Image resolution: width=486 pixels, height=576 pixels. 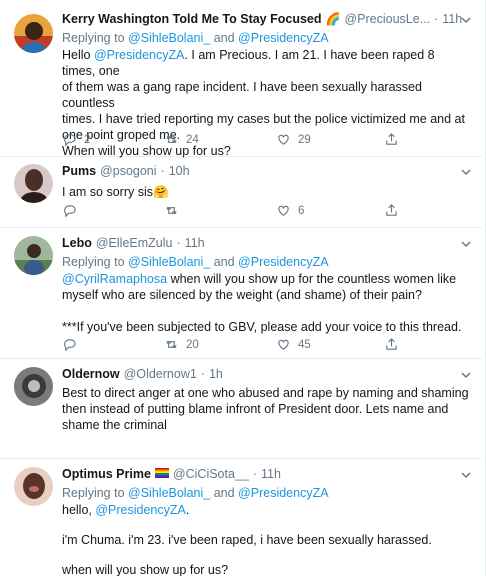 What do you see at coordinates (134, 243) in the screenshot?
I see `user-handle: @ElleEmZulu` at bounding box center [134, 243].